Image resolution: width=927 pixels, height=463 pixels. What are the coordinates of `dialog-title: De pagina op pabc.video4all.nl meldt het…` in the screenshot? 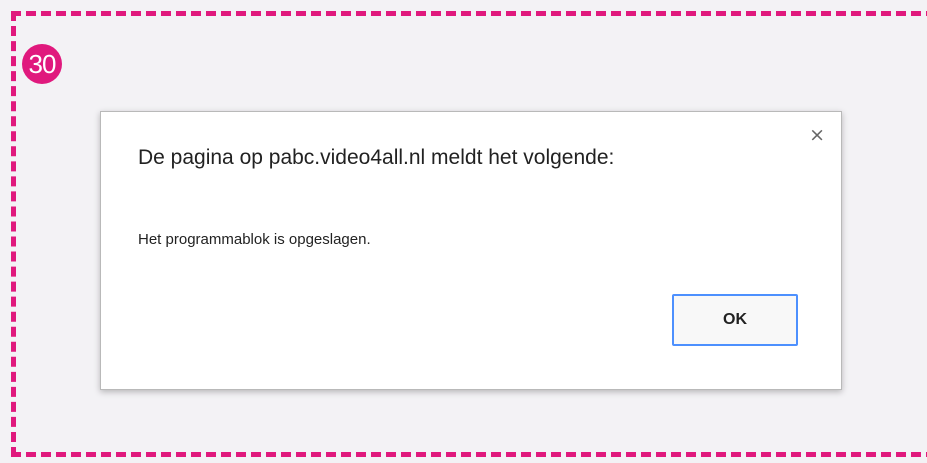 It's located at (376, 157).